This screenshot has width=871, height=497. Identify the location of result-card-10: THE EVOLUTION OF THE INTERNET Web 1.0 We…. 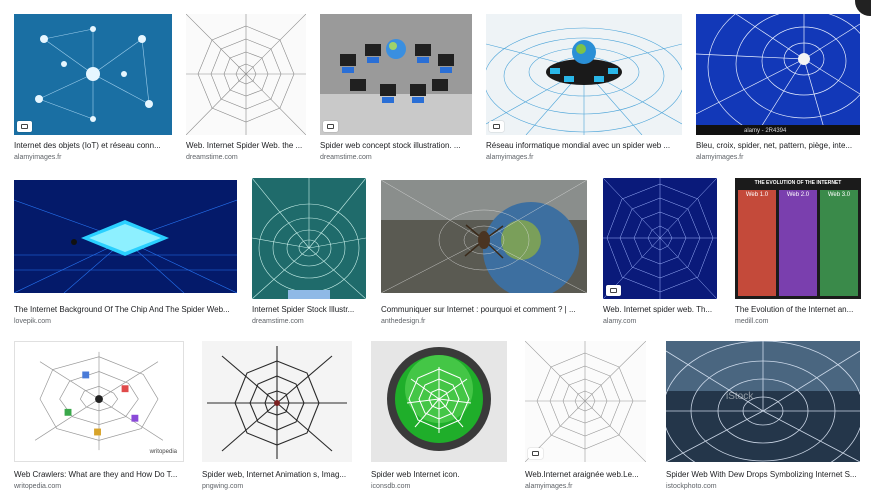
(798, 252).